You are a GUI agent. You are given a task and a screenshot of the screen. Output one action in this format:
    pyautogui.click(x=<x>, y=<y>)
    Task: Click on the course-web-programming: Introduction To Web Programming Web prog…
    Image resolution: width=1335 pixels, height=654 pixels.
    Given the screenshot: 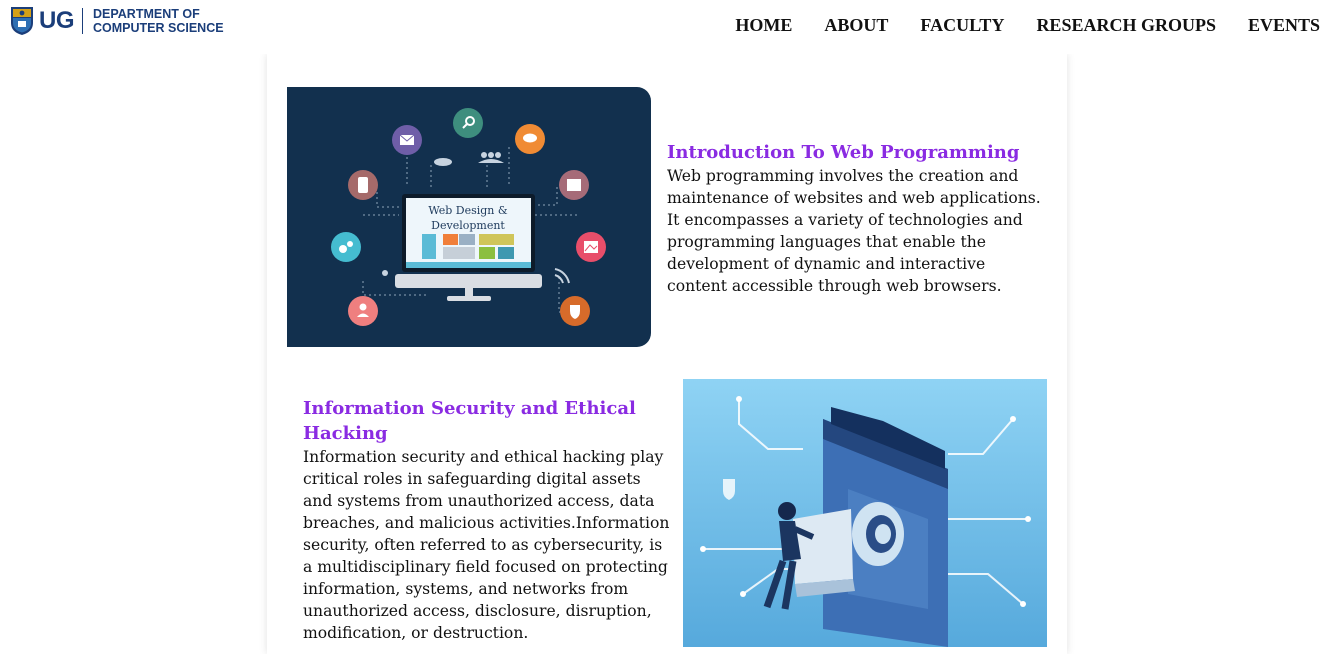 What is the action you would take?
    pyautogui.click(x=857, y=218)
    